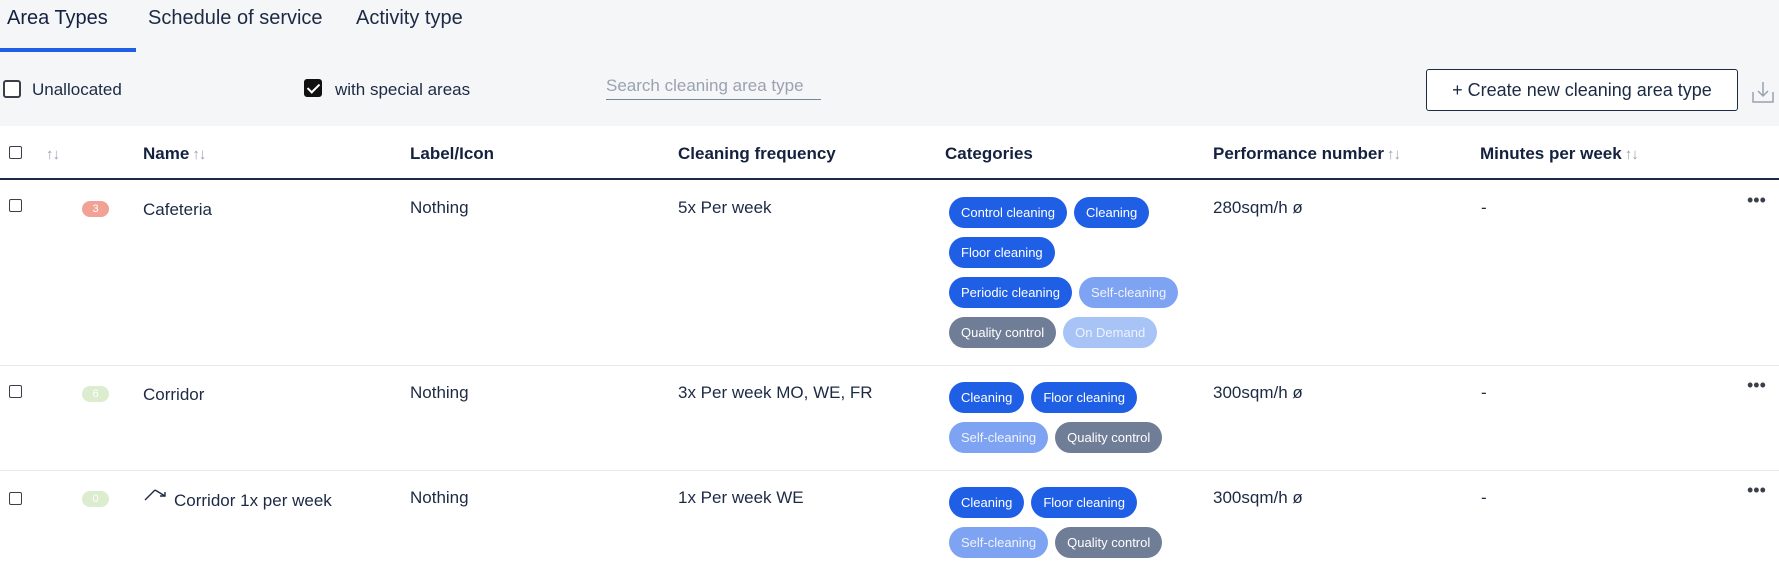 Image resolution: width=1779 pixels, height=567 pixels. I want to click on row-frequency: 3x Per week MO, WE, FR, so click(775, 392).